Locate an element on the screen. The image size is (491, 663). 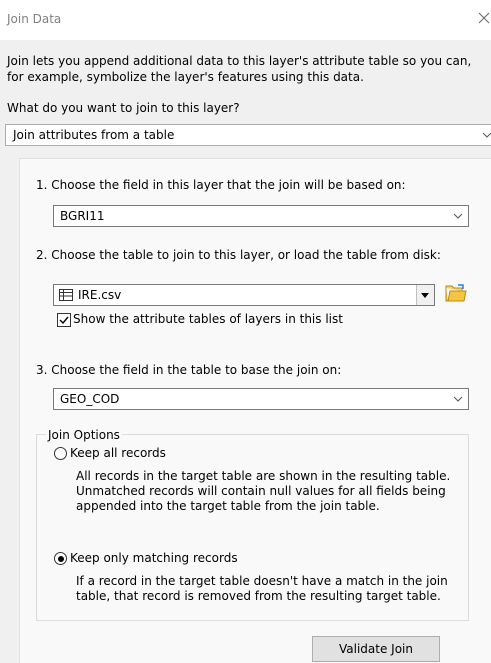
join-type-value: Join attributes from a table is located at coordinates (94, 135).